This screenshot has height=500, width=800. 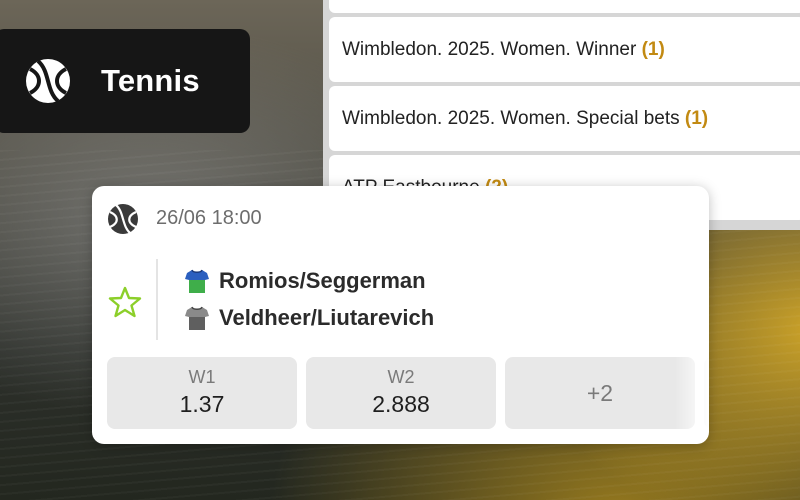 I want to click on odds-row: W1 1.37 W2 2.888 +2, so click(x=408, y=393).